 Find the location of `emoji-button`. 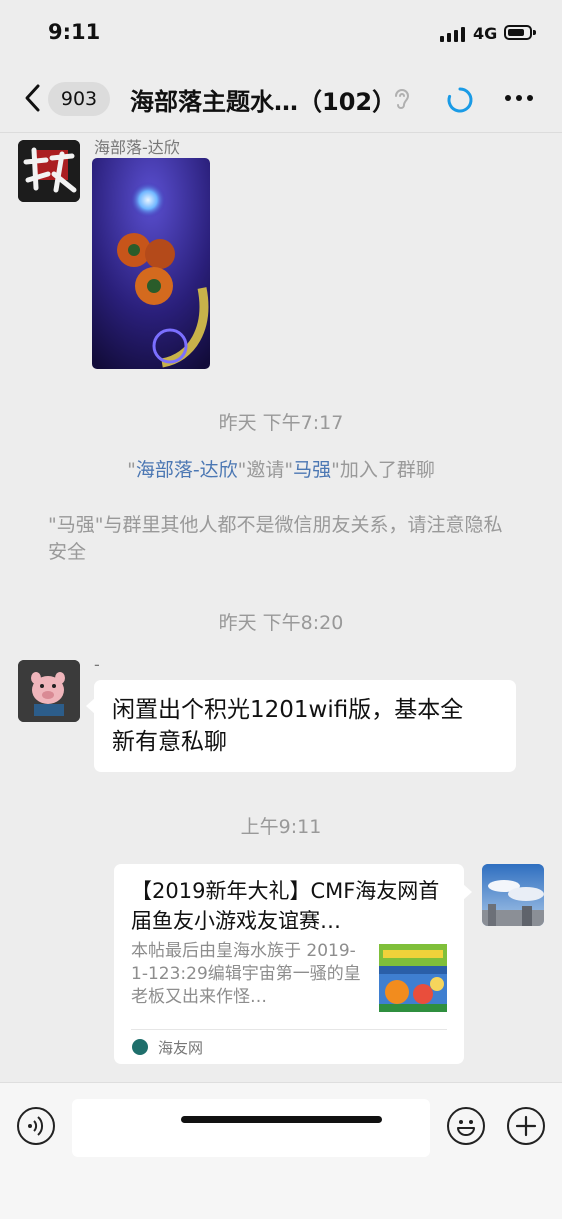

emoji-button is located at coordinates (466, 1126).